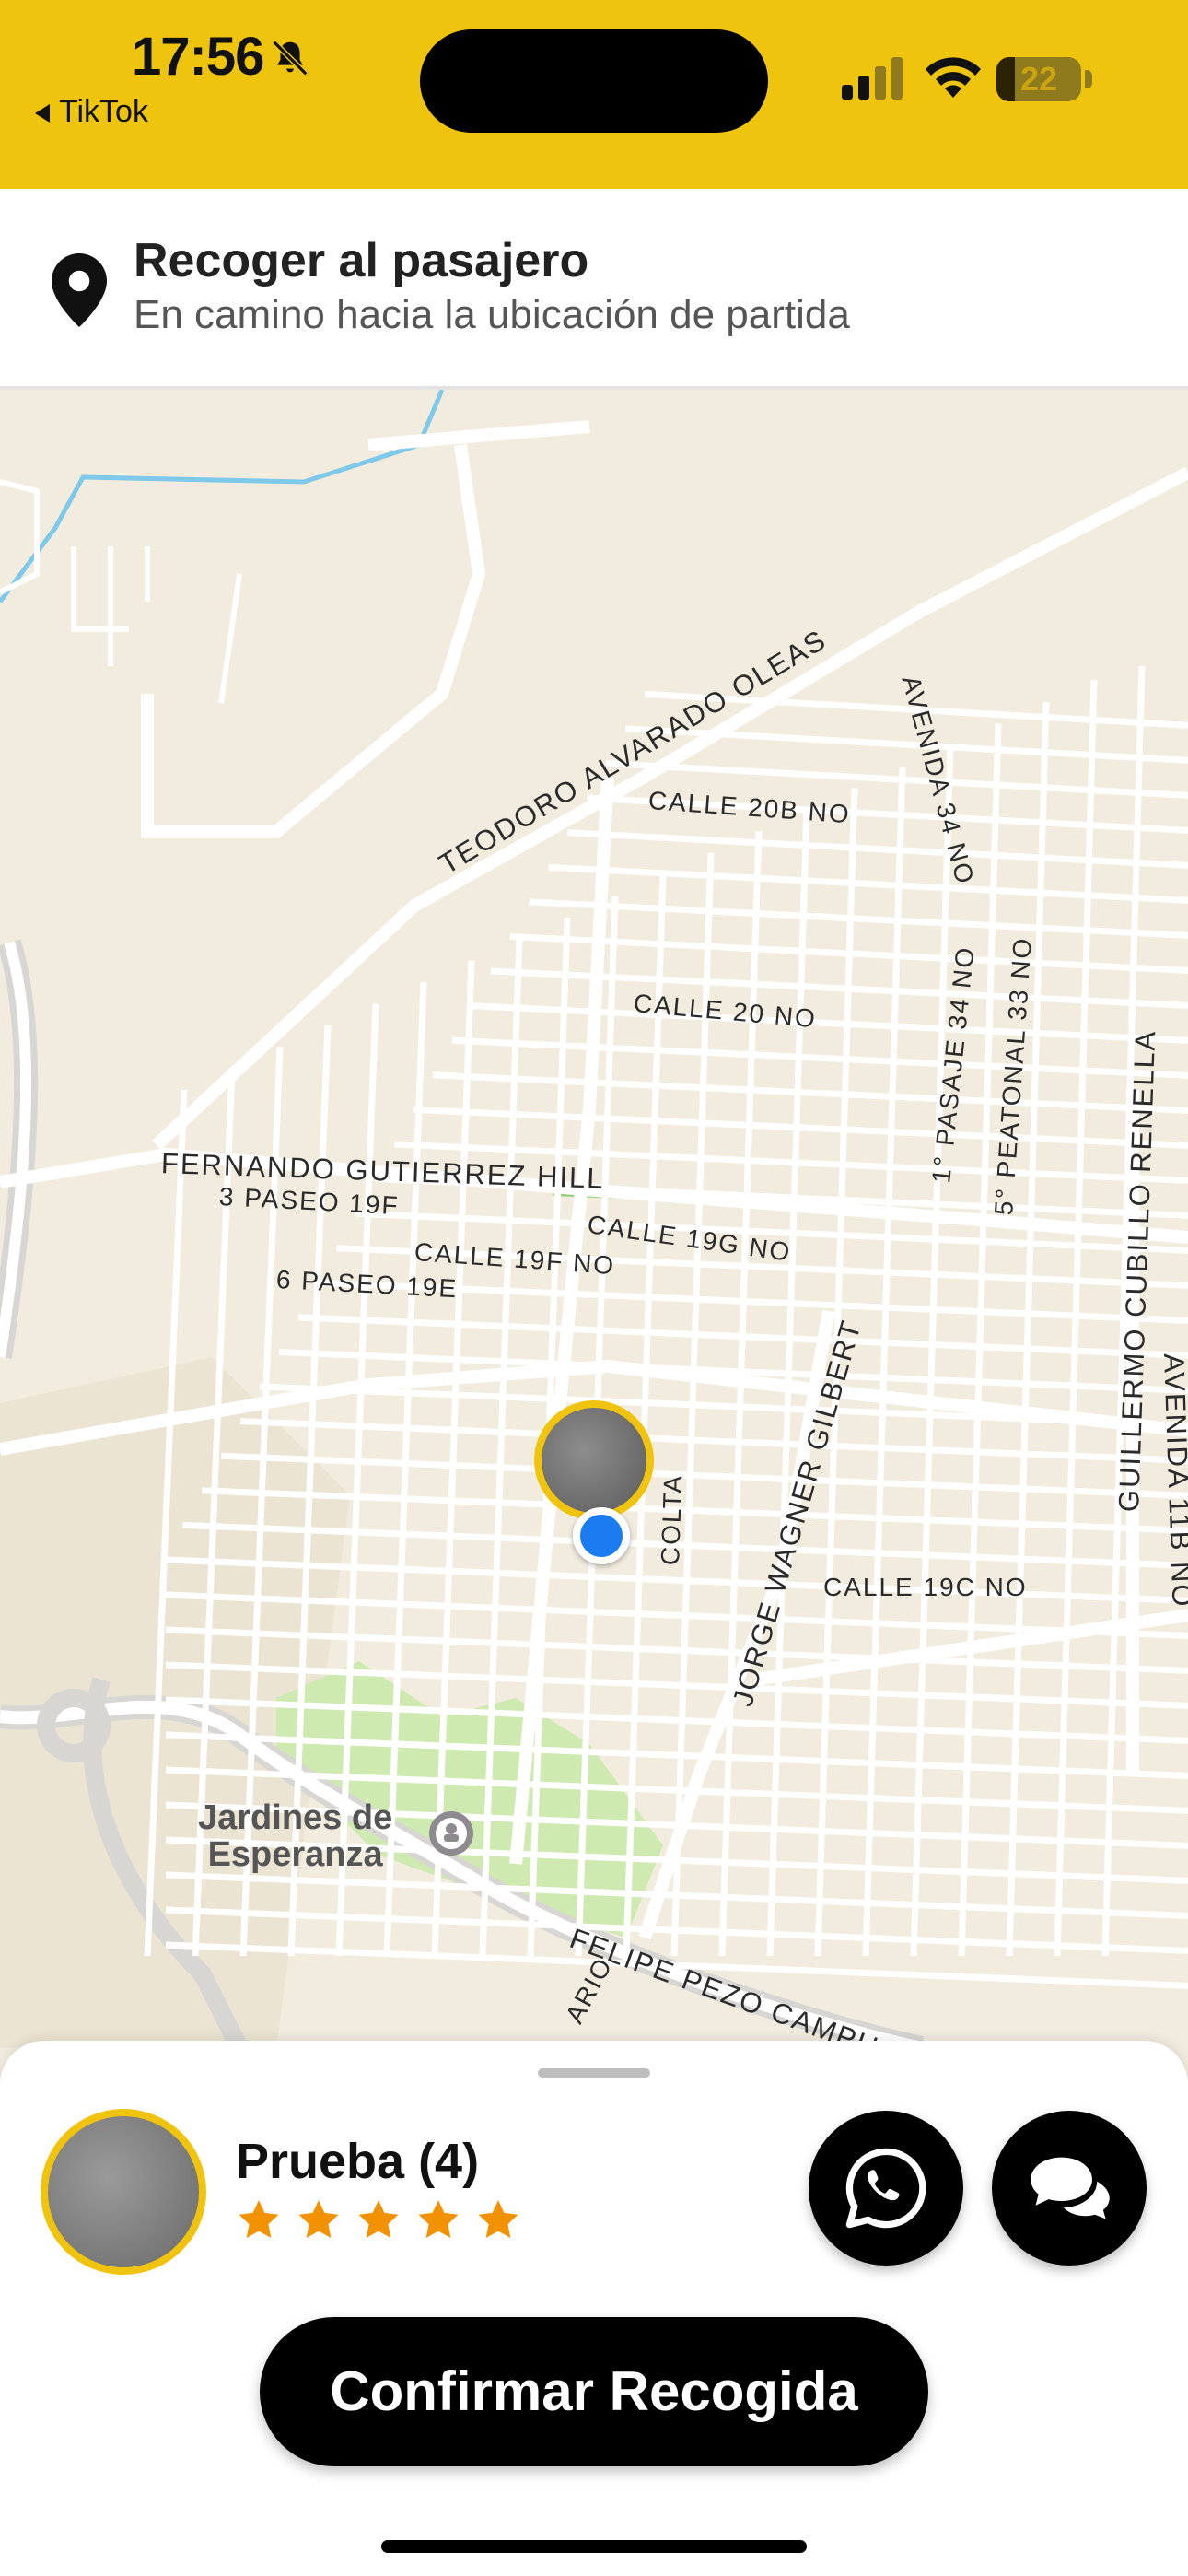 The width and height of the screenshot is (1188, 2576). I want to click on location-pin-icon, so click(79, 290).